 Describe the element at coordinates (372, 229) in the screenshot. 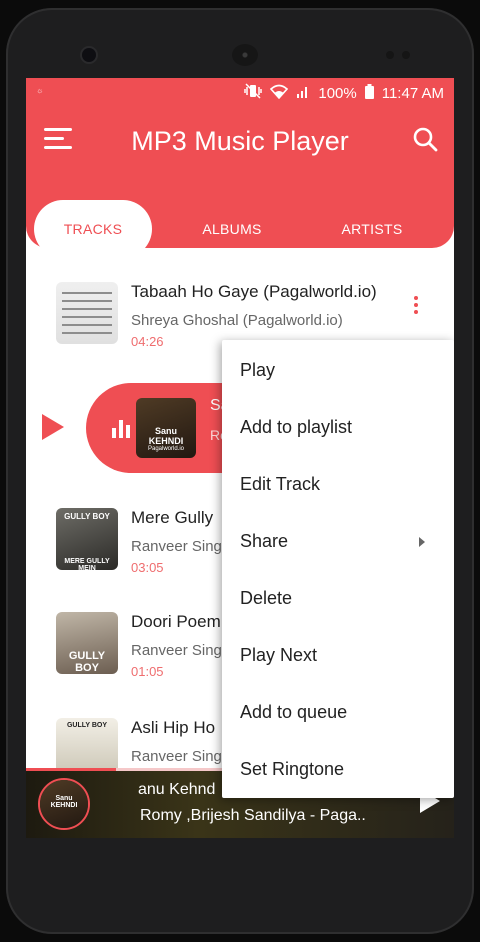

I see `tab-artists: ARTISTS` at that location.